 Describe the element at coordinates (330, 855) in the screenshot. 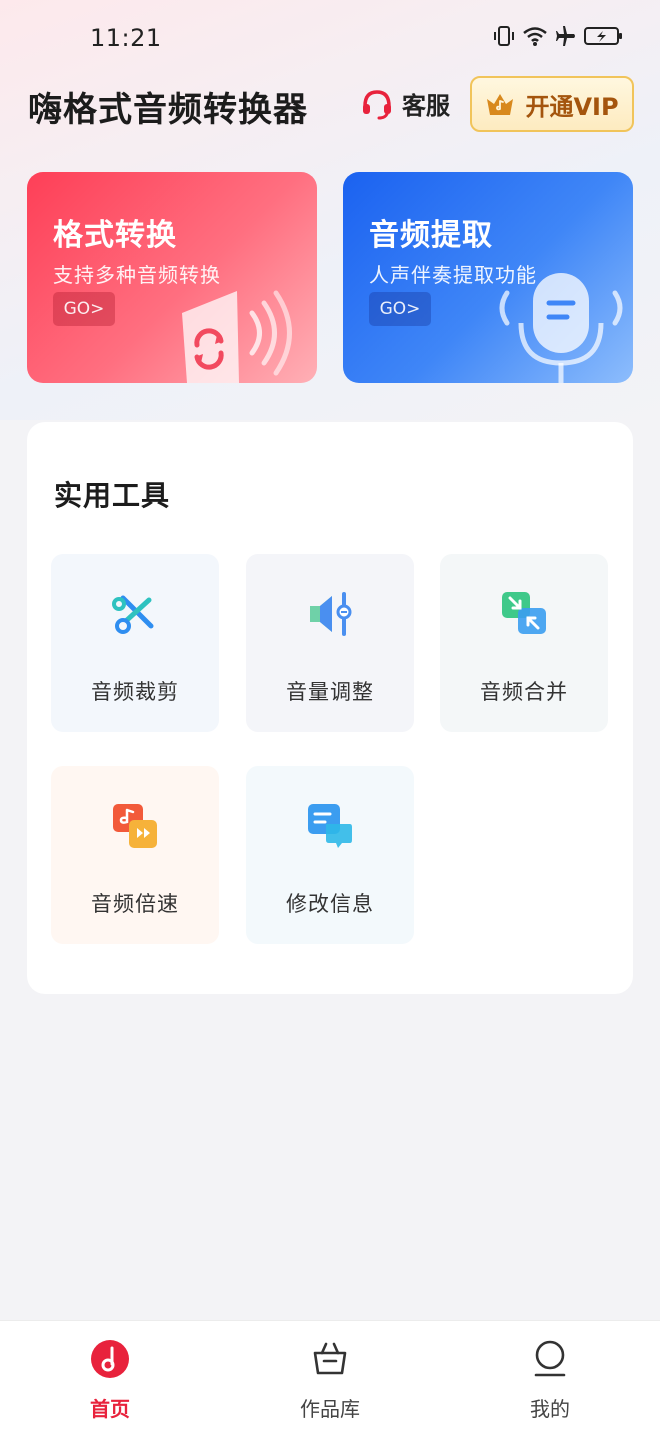

I see `tool-edit-info: 修改信息` at that location.